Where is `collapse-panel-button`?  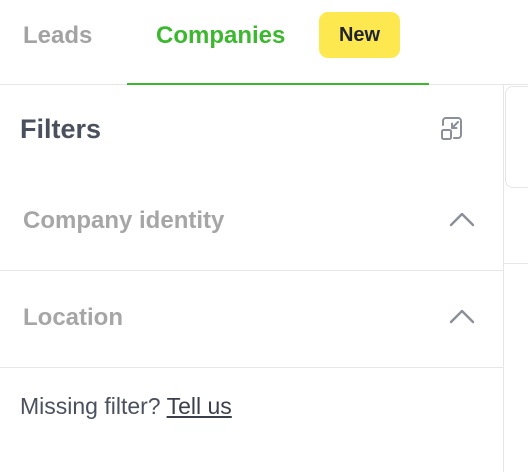
collapse-panel-button is located at coordinates (452, 129).